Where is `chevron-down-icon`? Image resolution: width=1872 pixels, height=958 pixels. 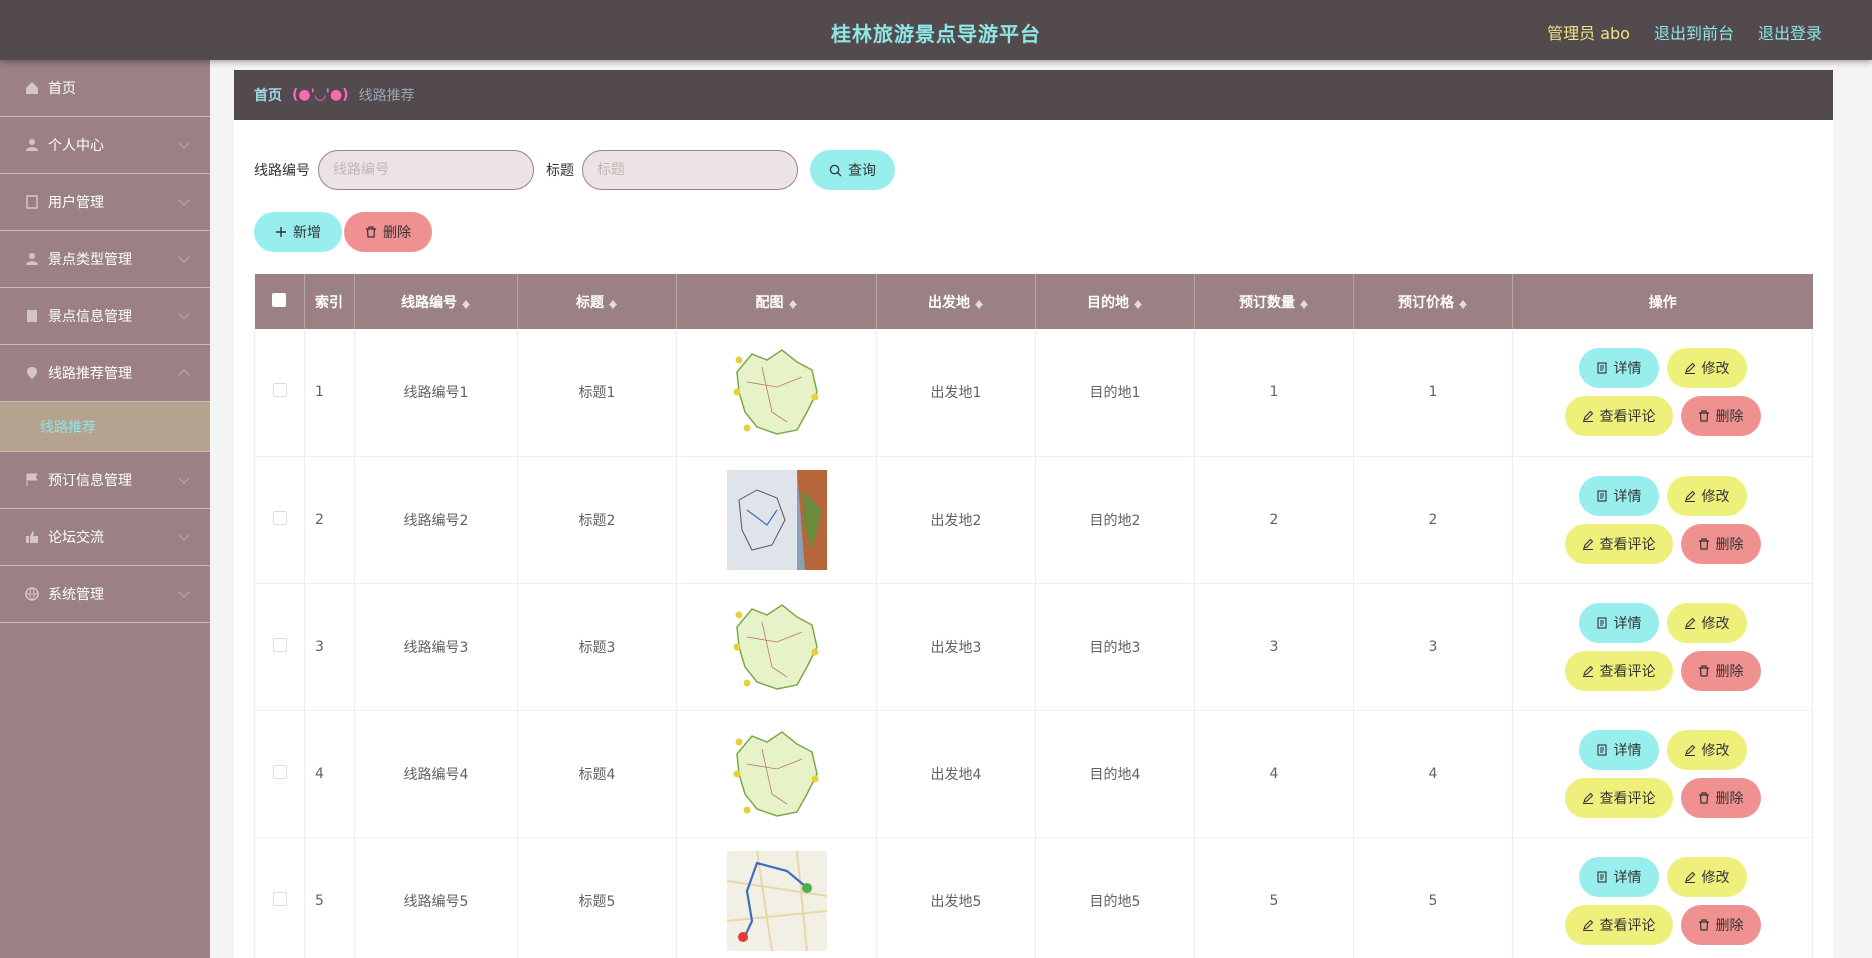 chevron-down-icon is located at coordinates (184, 200).